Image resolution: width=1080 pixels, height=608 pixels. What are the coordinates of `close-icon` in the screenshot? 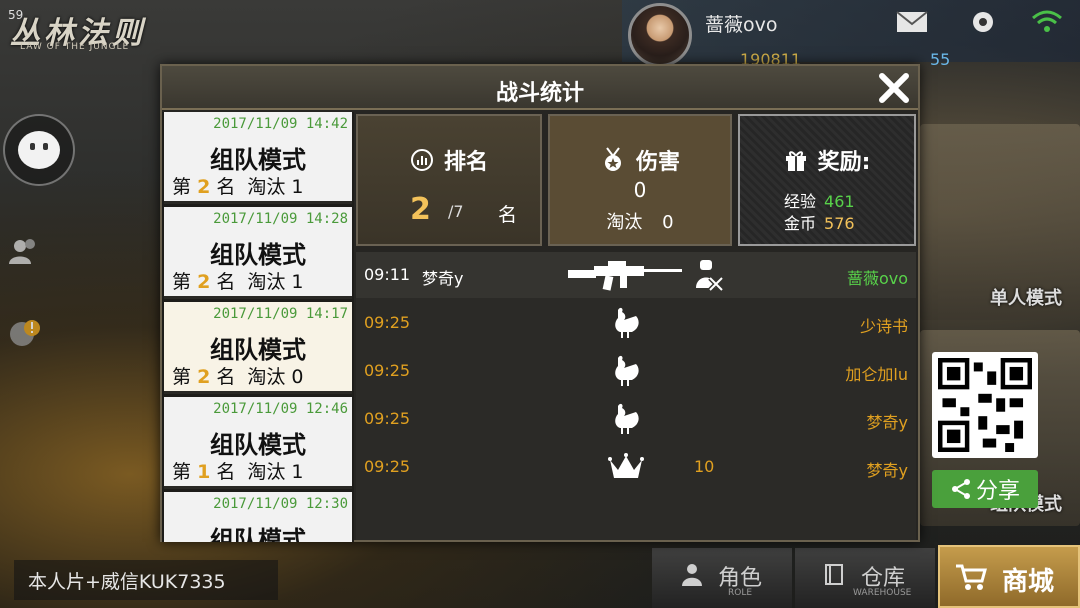 It's located at (894, 88).